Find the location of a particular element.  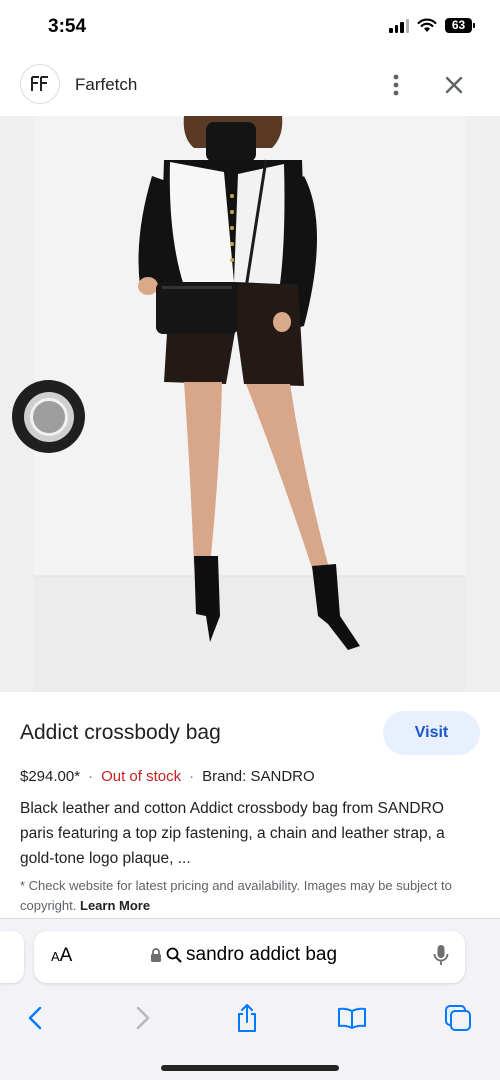

reader-aa-button: AA is located at coordinates (61, 956).